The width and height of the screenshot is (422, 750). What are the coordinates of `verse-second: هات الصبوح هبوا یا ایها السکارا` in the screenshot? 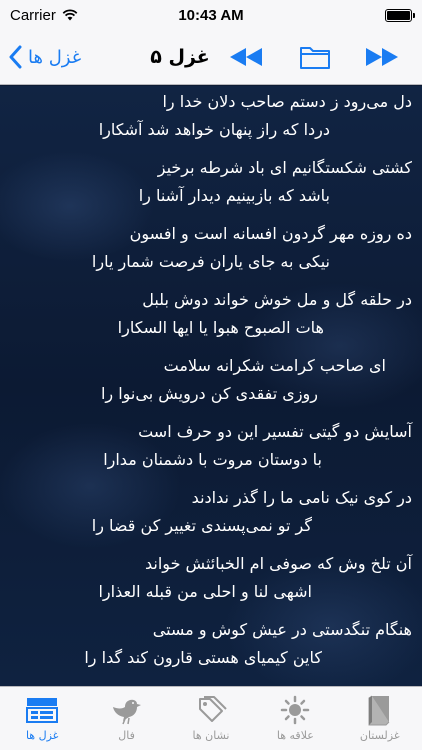 It's located at (220, 327).